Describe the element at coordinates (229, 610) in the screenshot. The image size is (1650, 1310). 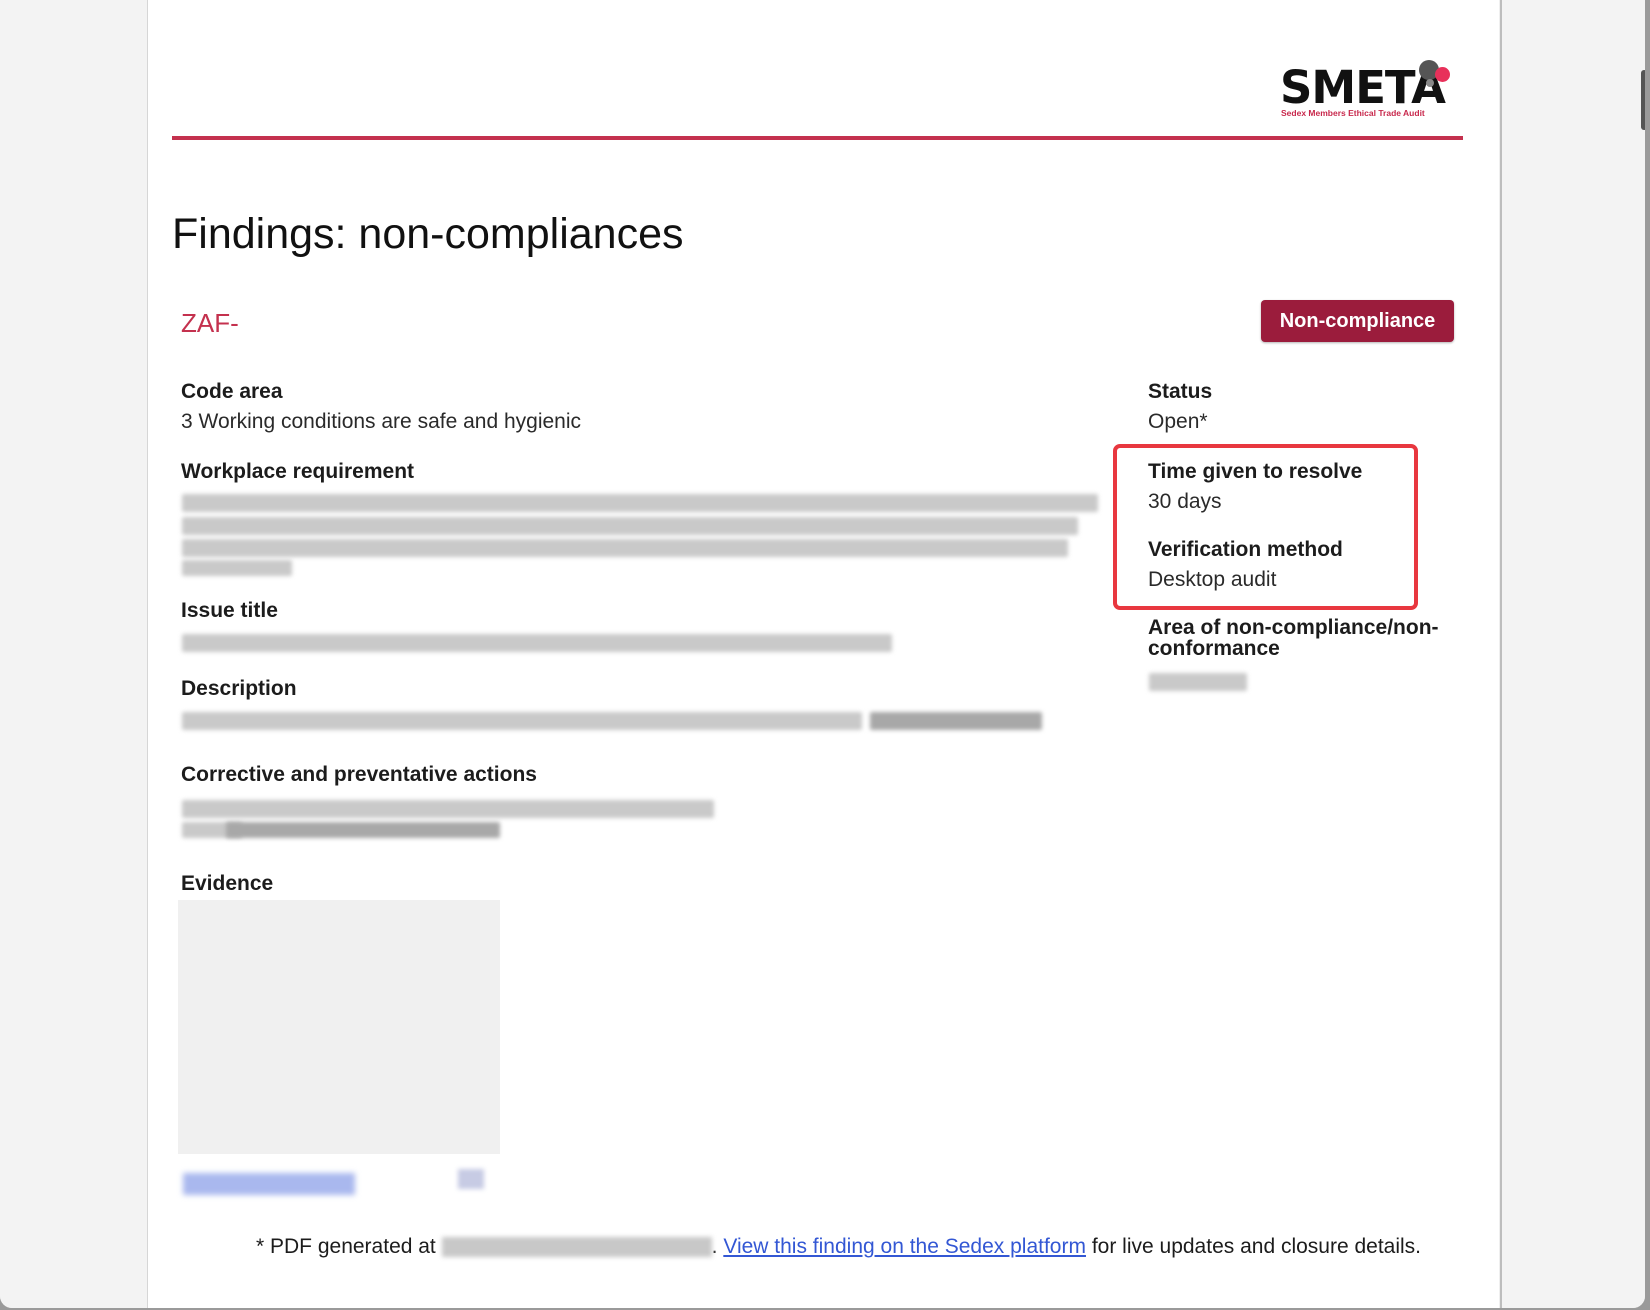
I see `issue-title-label: Issue title` at that location.